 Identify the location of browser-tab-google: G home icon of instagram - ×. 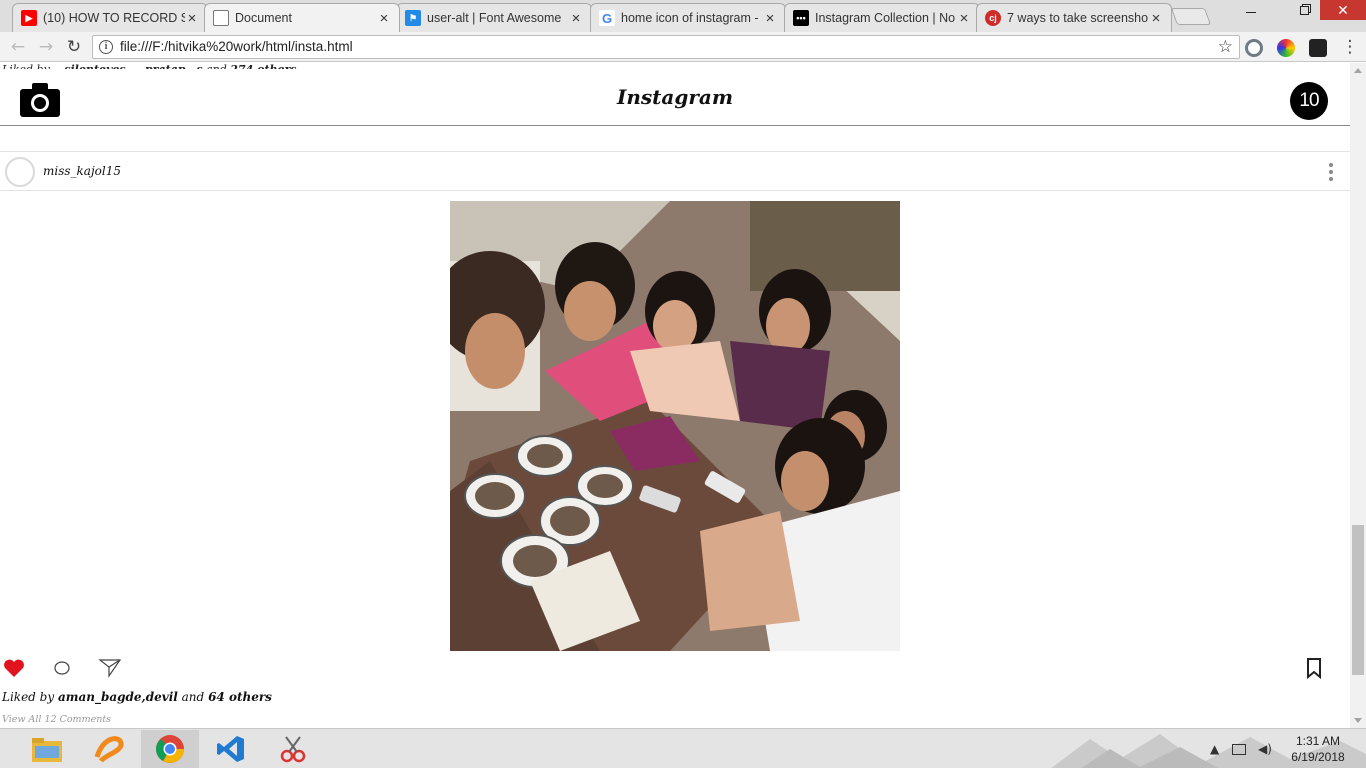
(688, 17).